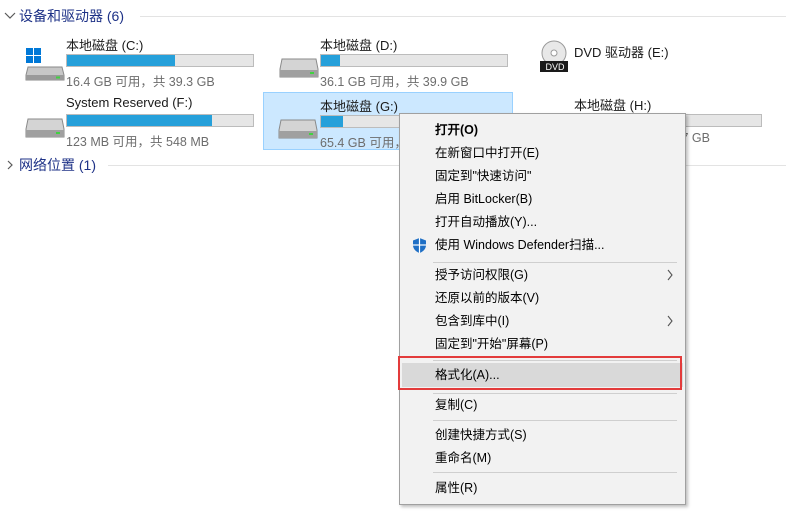 This screenshot has height=526, width=786. Describe the element at coordinates (542, 199) in the screenshot. I see `menu-item-enable-bitlocker: 启用 BitLocker(B)` at that location.